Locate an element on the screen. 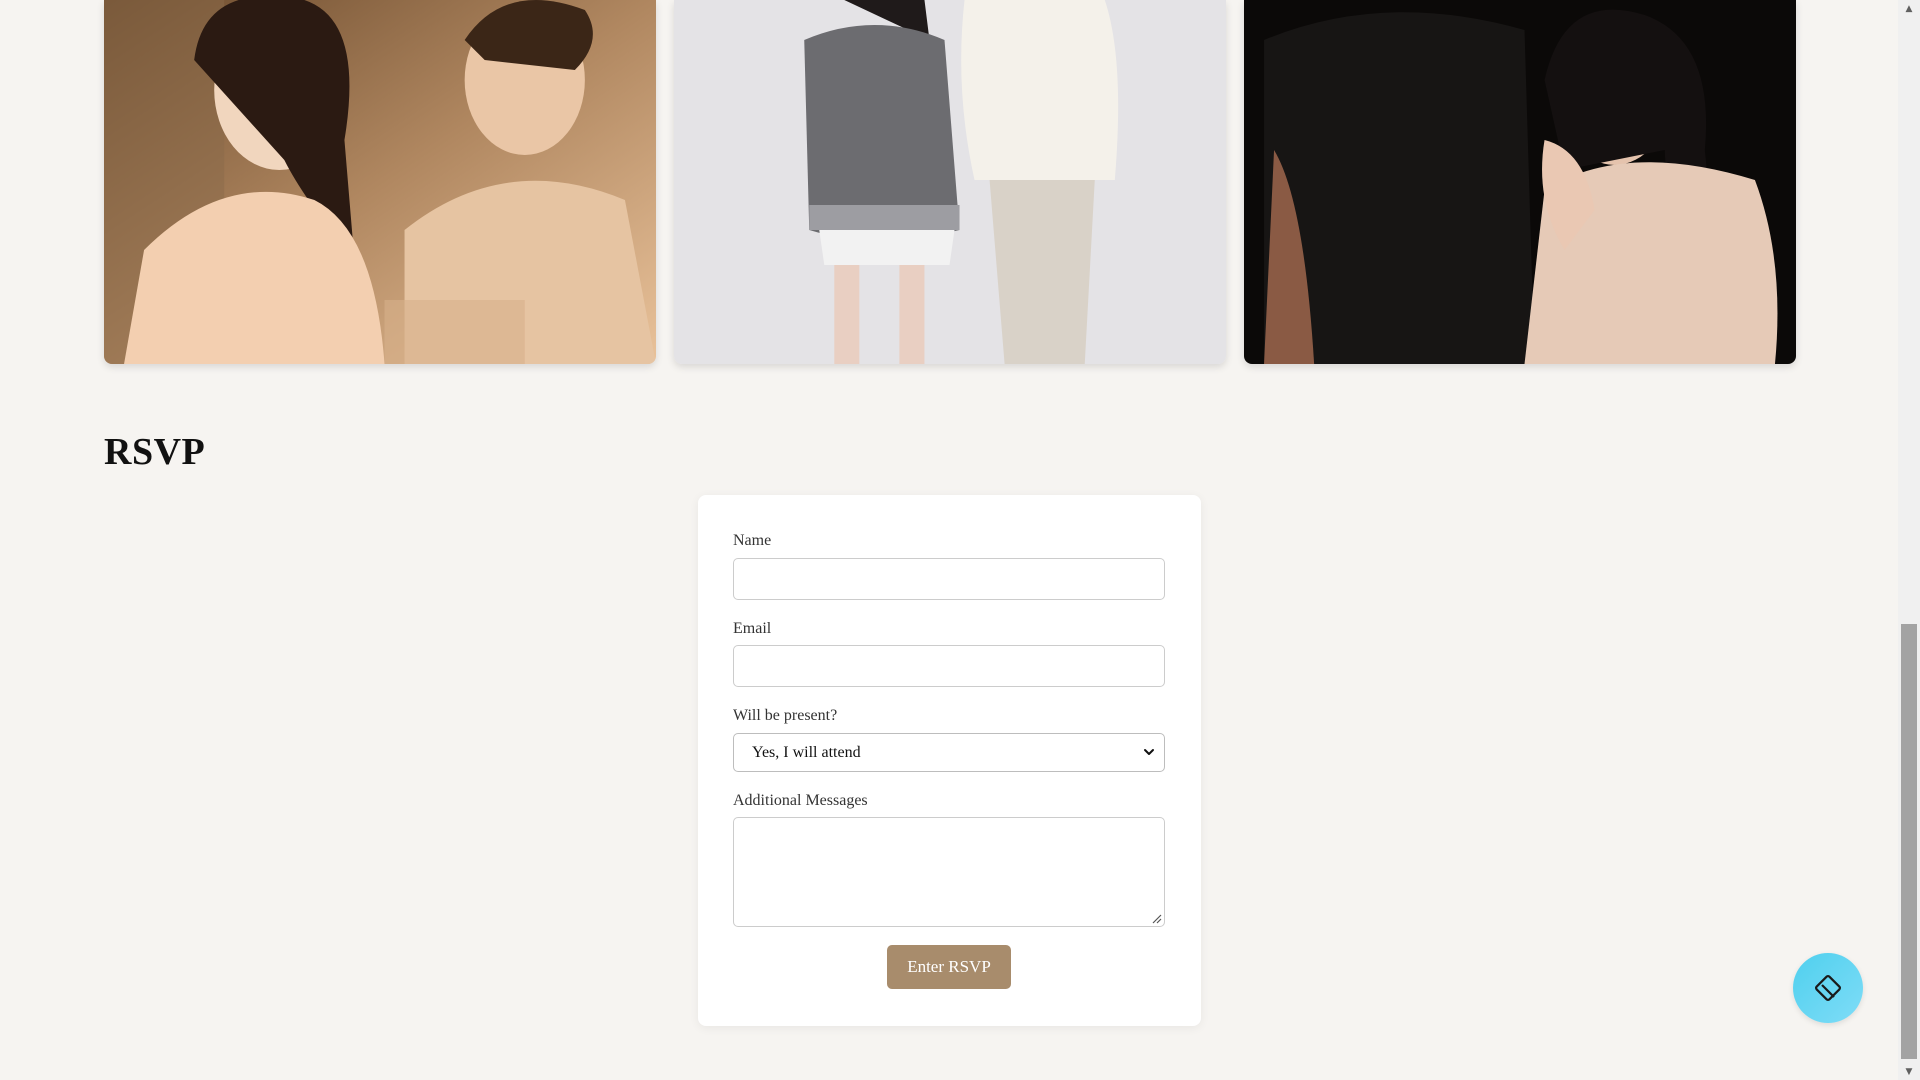 The image size is (1920, 1080). attendance-label: Will be present? is located at coordinates (785, 715).